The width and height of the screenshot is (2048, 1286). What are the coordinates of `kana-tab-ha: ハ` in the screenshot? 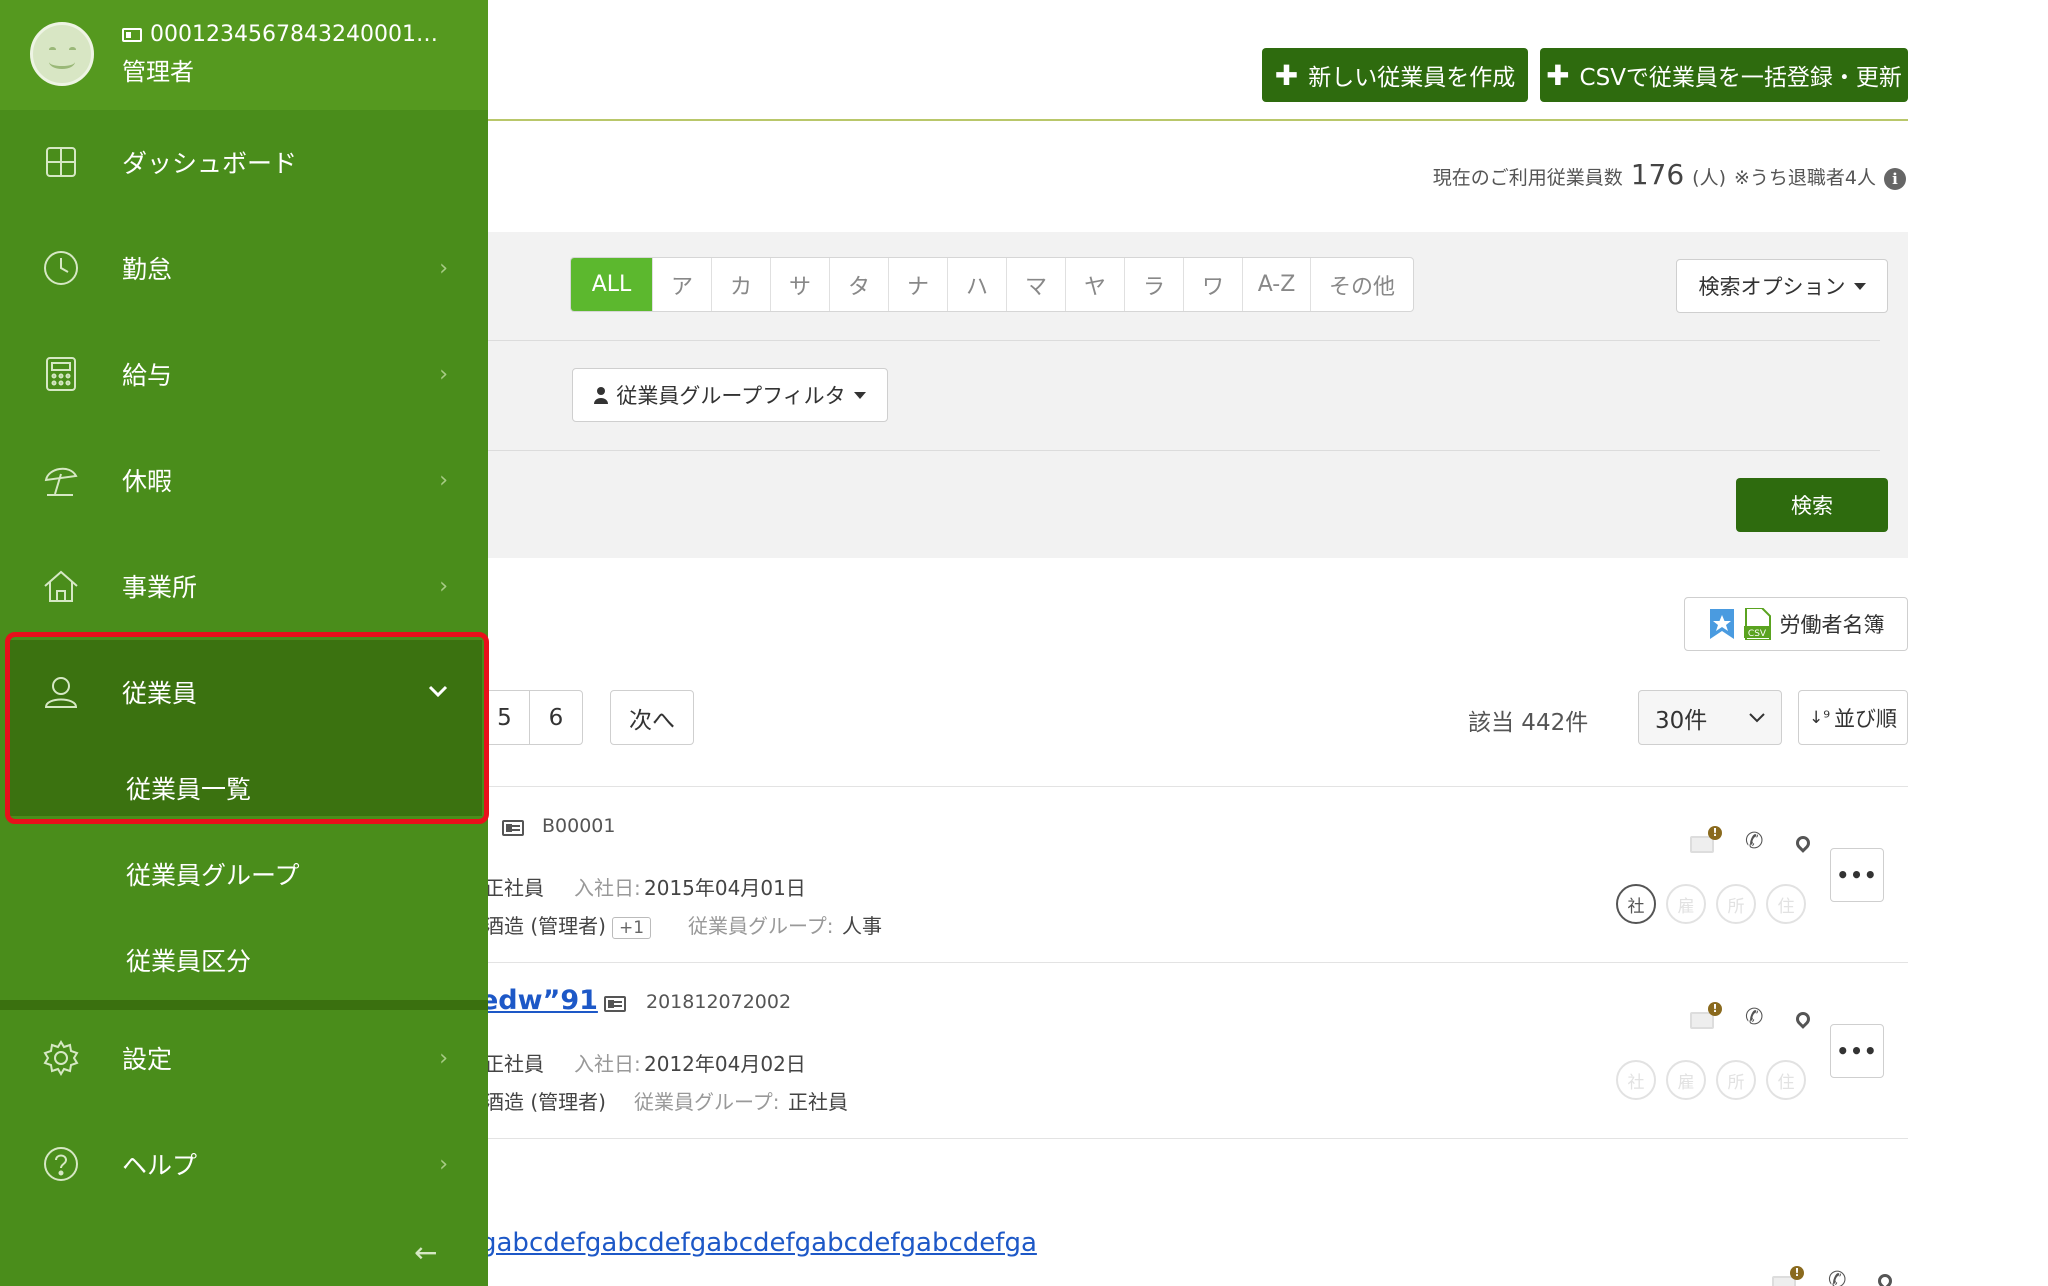 It's located at (977, 284).